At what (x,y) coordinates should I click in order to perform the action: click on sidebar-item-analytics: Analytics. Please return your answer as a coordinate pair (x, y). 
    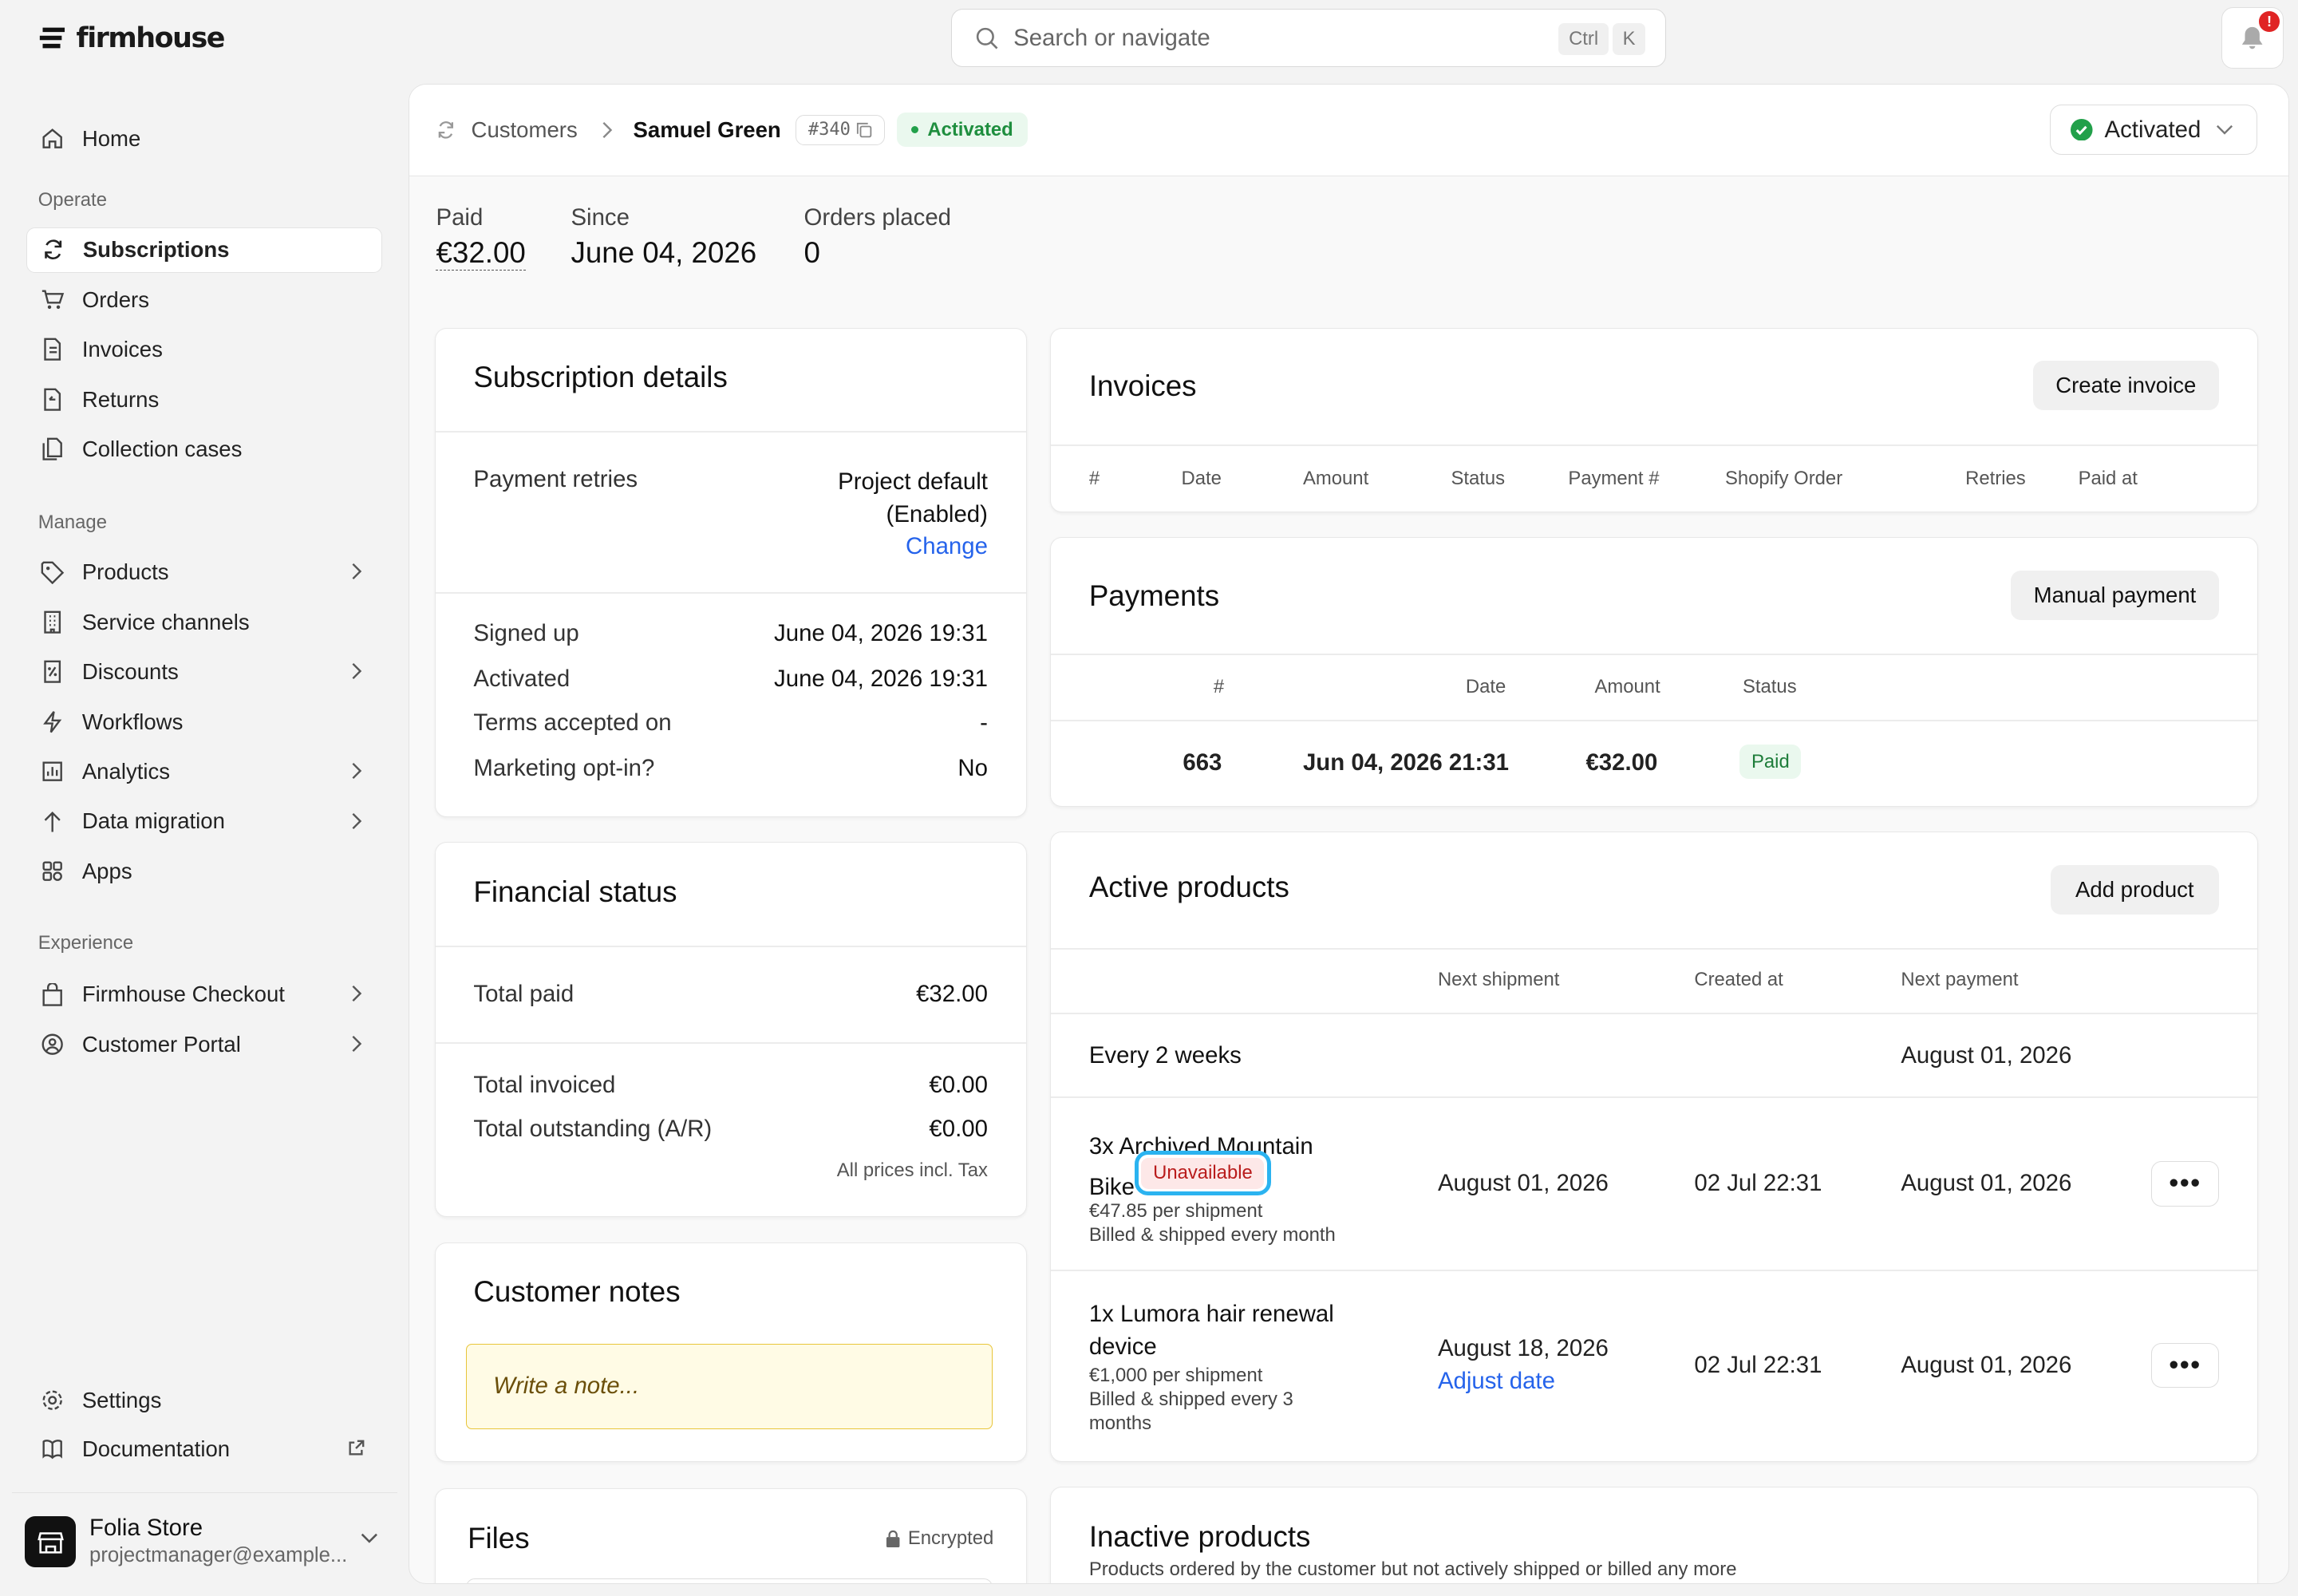
    Looking at the image, I should click on (204, 772).